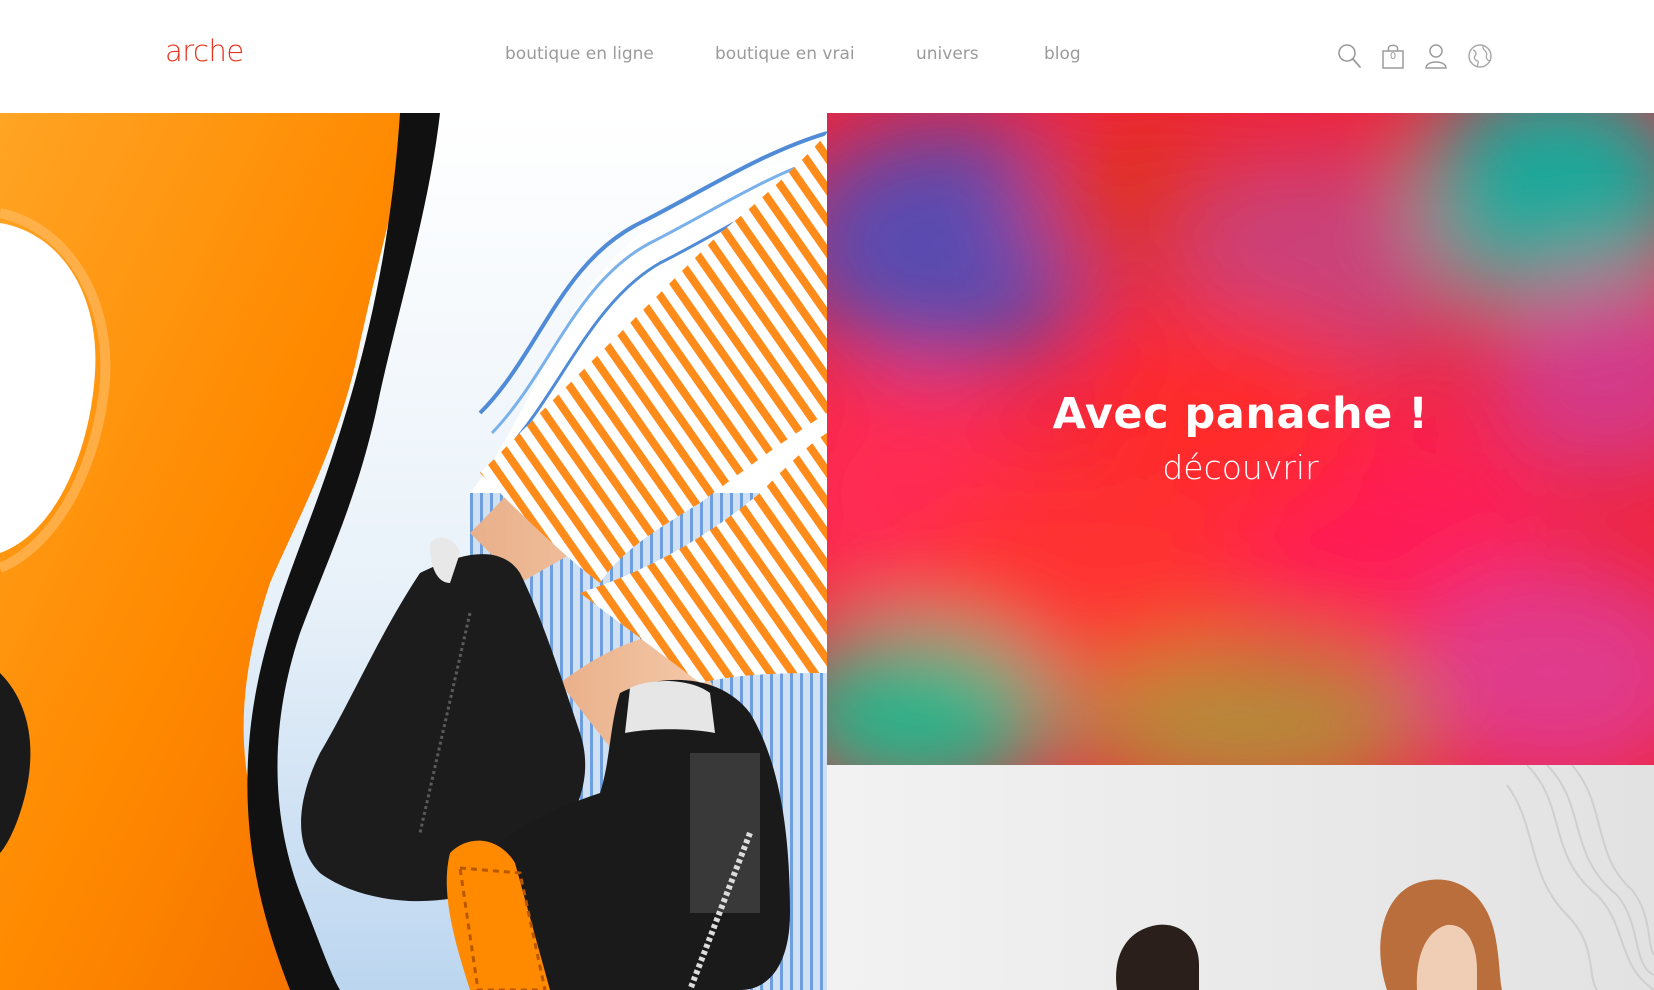 The width and height of the screenshot is (1654, 990). I want to click on header-icons: 0, so click(1416, 57).